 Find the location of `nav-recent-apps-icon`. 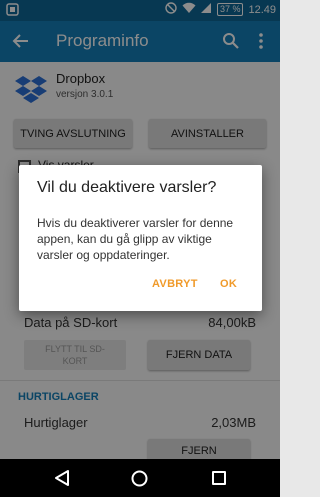

nav-recent-apps-icon is located at coordinates (219, 478).